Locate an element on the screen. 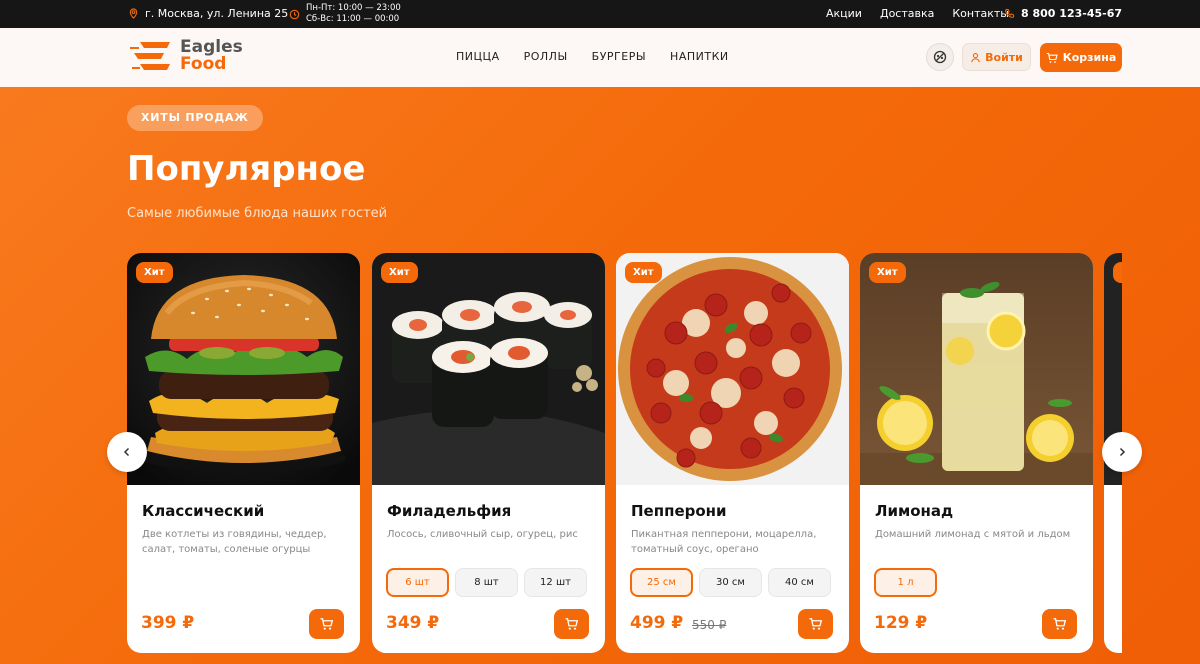 This screenshot has width=1200, height=664. size-option: 1 л is located at coordinates (905, 582).